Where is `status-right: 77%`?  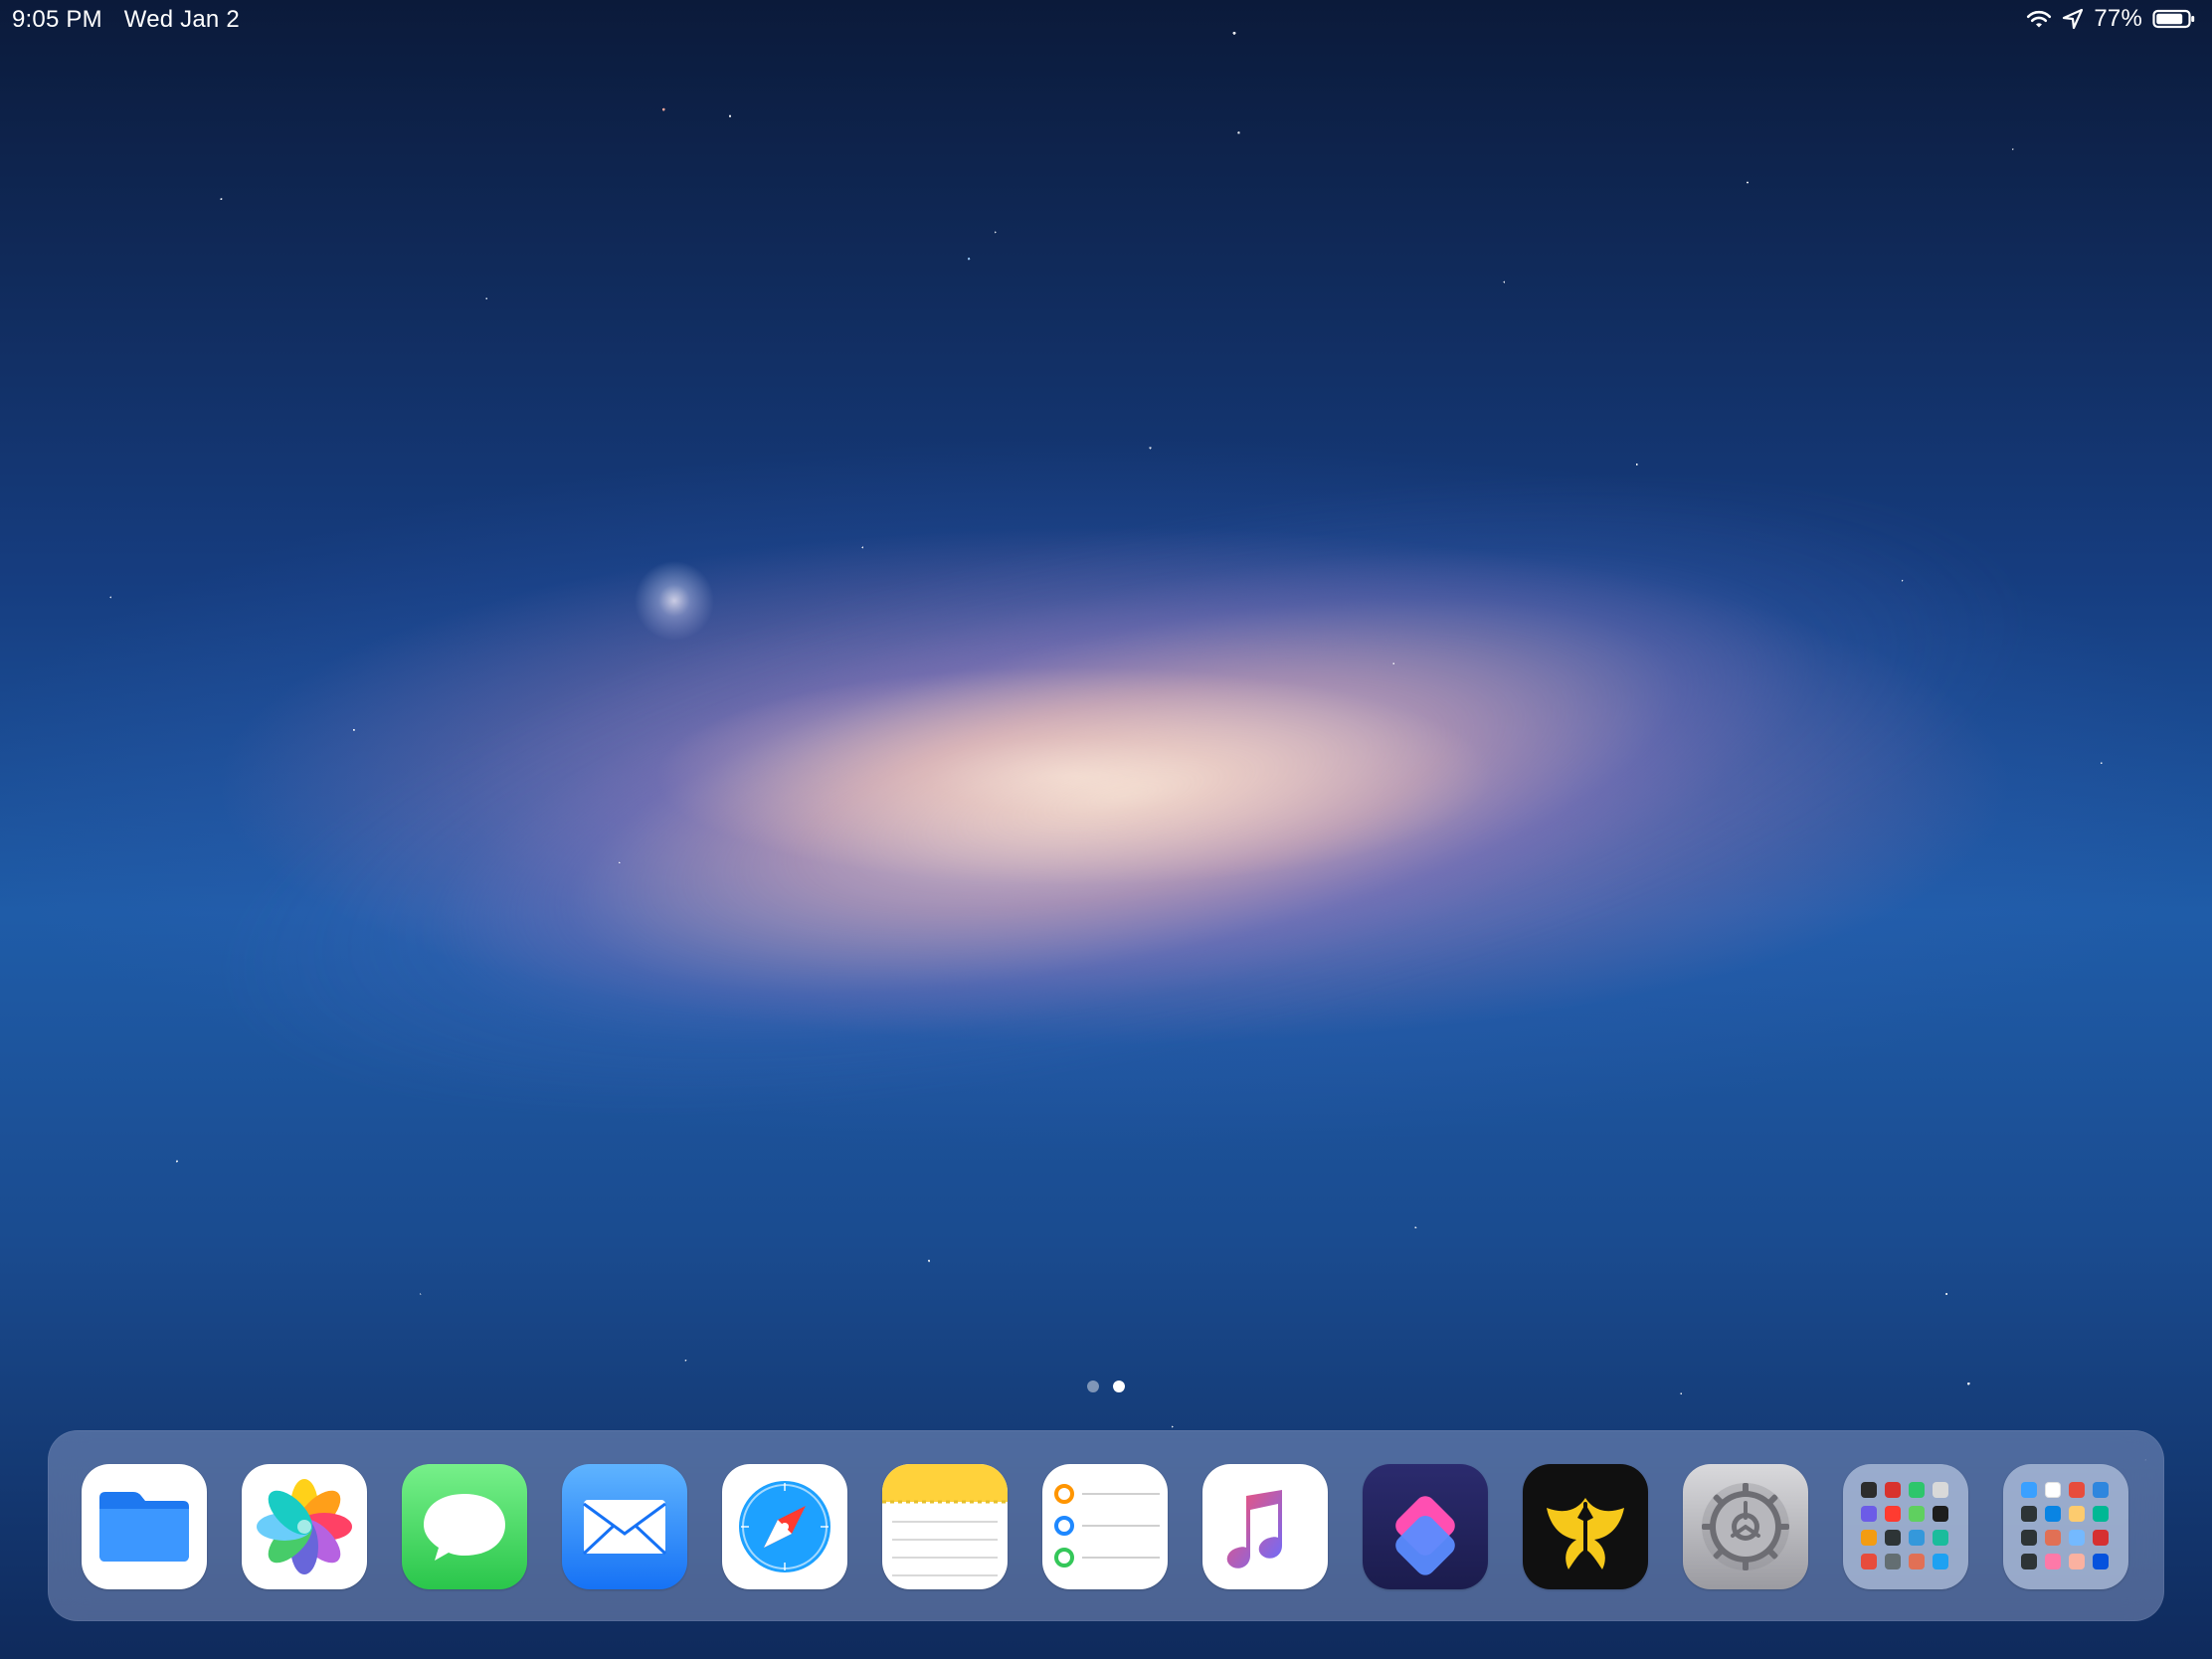 status-right: 77% is located at coordinates (2111, 19).